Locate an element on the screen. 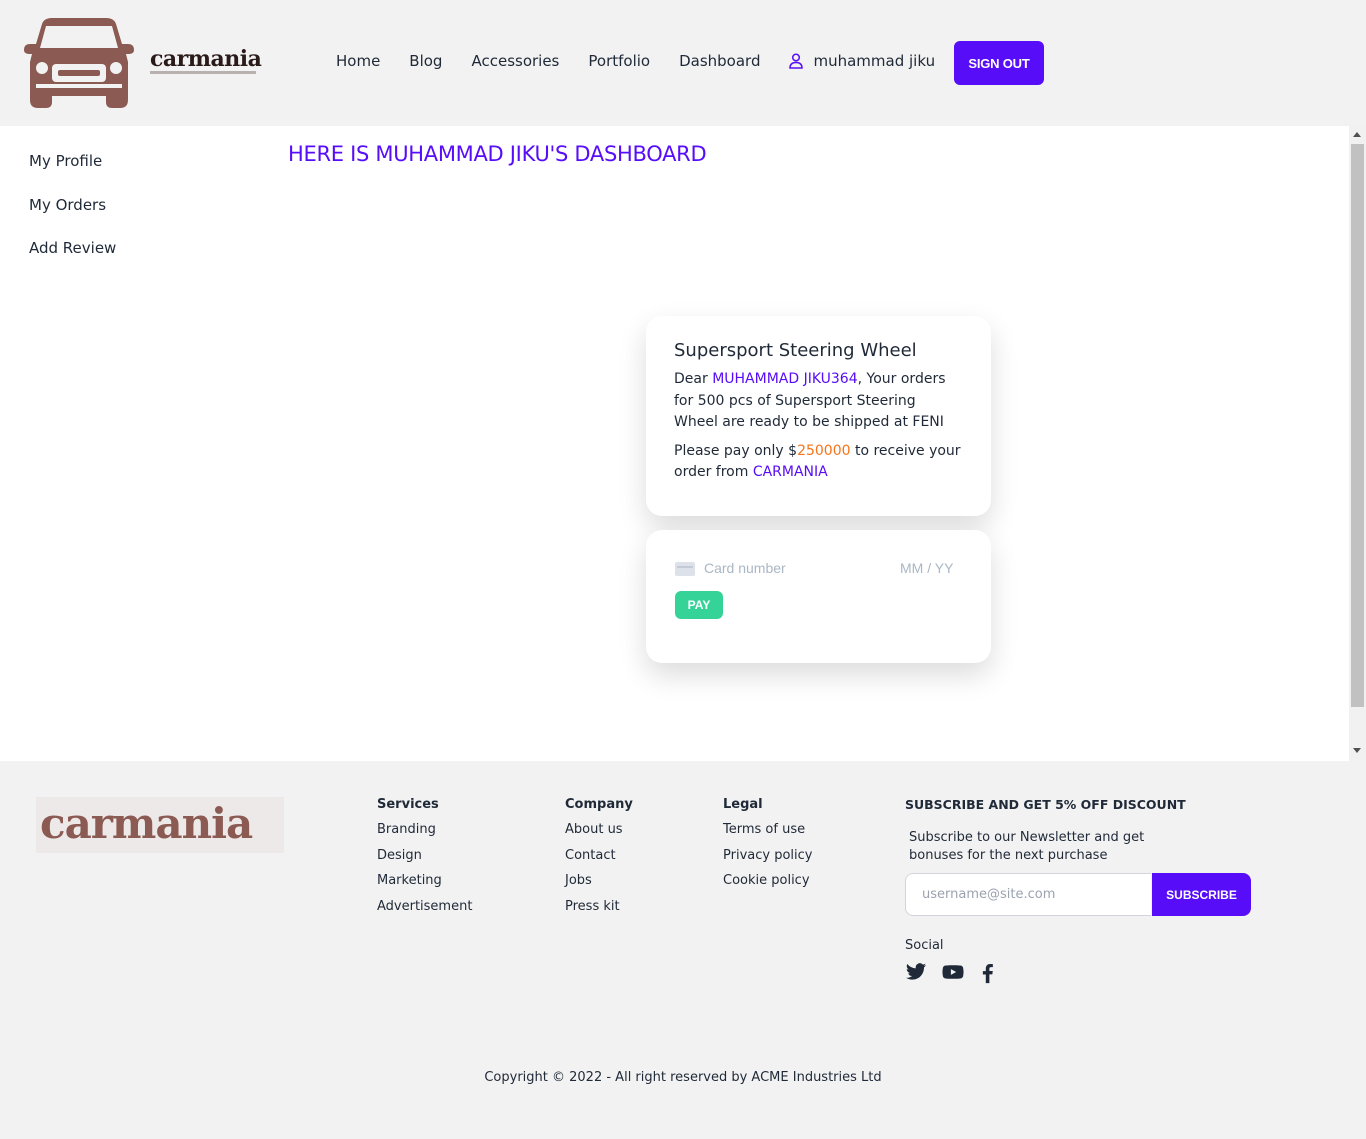 The width and height of the screenshot is (1366, 1139). dashboard-title: HERE IS MUHAMMAD JIKU'S DASHBOARD is located at coordinates (497, 154).